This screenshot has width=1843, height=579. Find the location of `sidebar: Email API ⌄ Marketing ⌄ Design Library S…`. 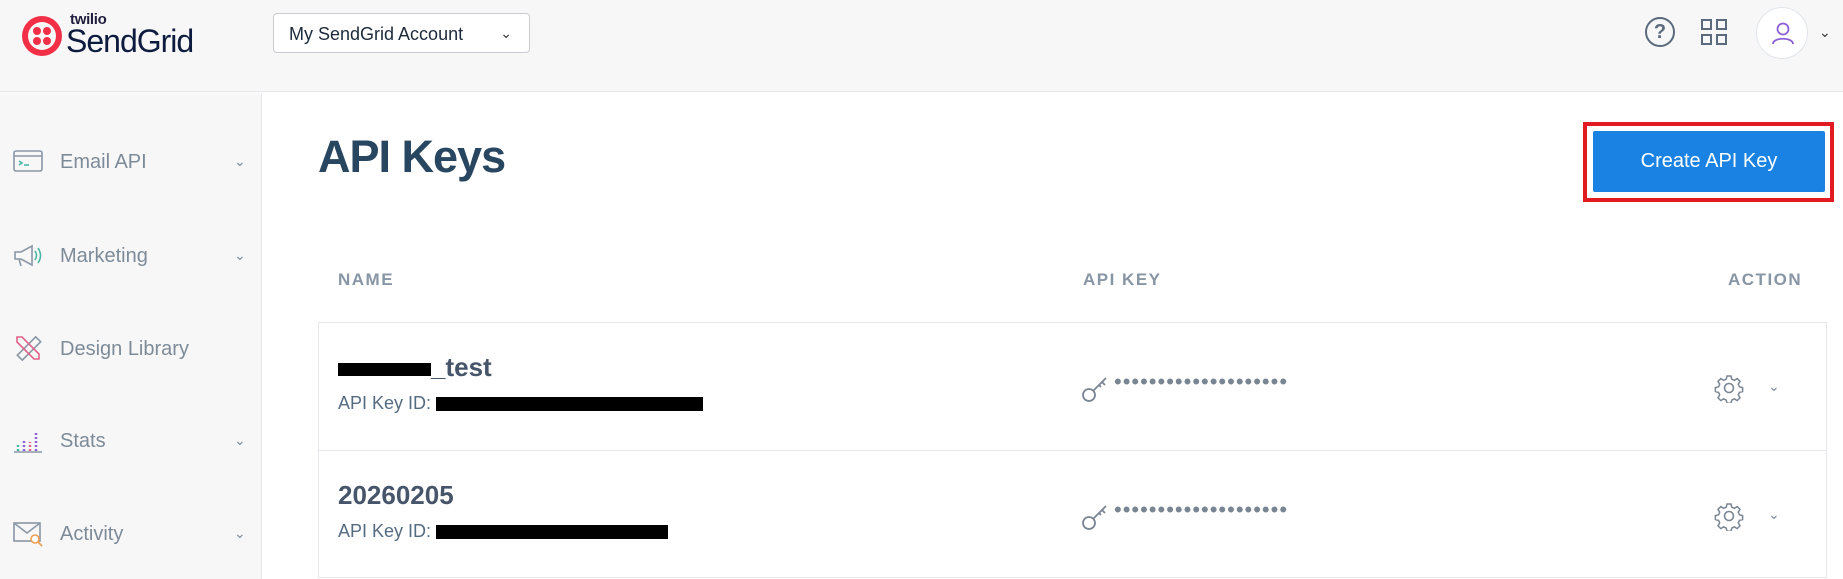

sidebar: Email API ⌄ Marketing ⌄ Design Library S… is located at coordinates (131, 336).